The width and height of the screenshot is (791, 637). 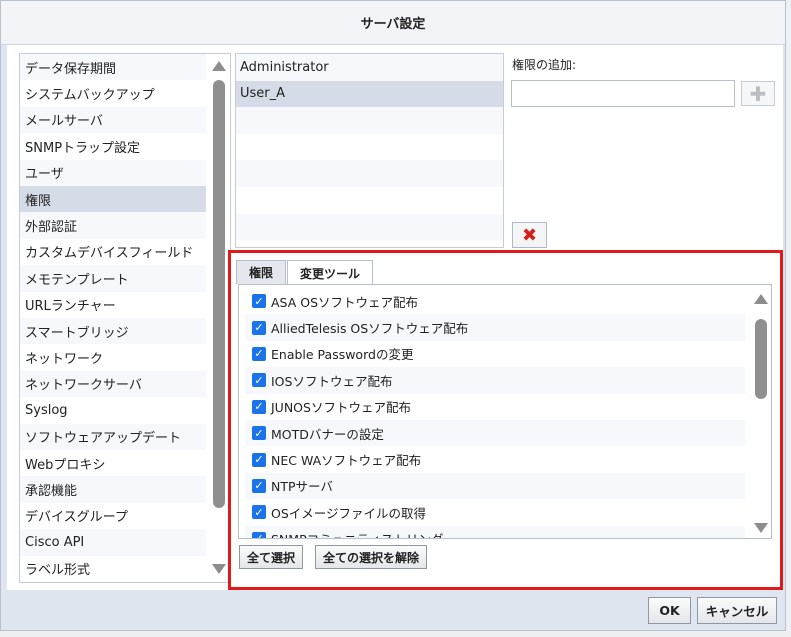 I want to click on category-item: 権限, so click(x=113, y=199).